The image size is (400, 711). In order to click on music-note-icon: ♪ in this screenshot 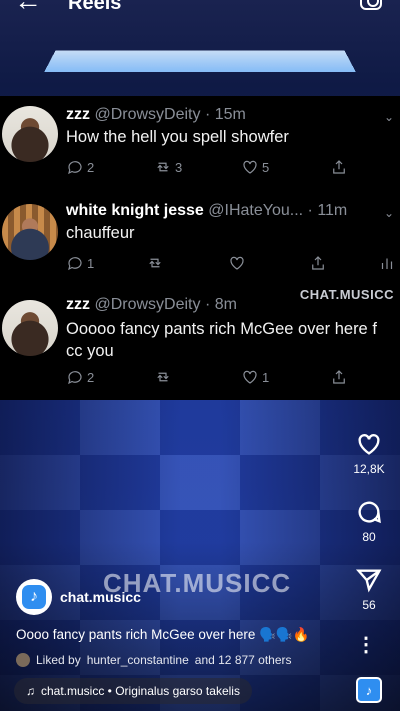, I will do `click(34, 597)`.